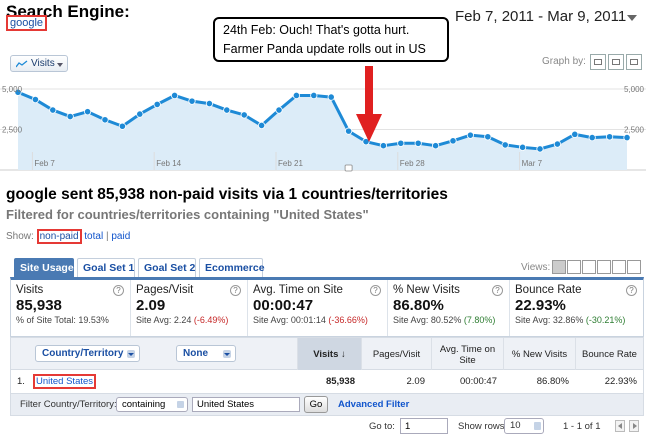 This screenshot has height=442, width=646. I want to click on row-range-text: 1 - 1 of 1, so click(582, 426).